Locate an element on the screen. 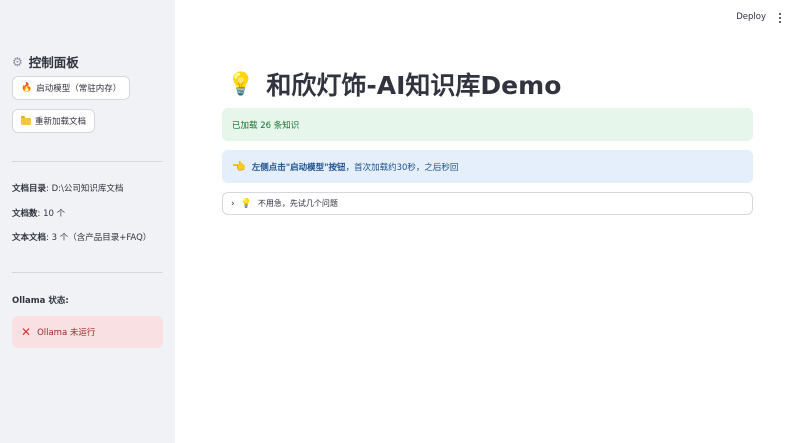  reload-docs-button: 重新加载文档 is located at coordinates (54, 121).